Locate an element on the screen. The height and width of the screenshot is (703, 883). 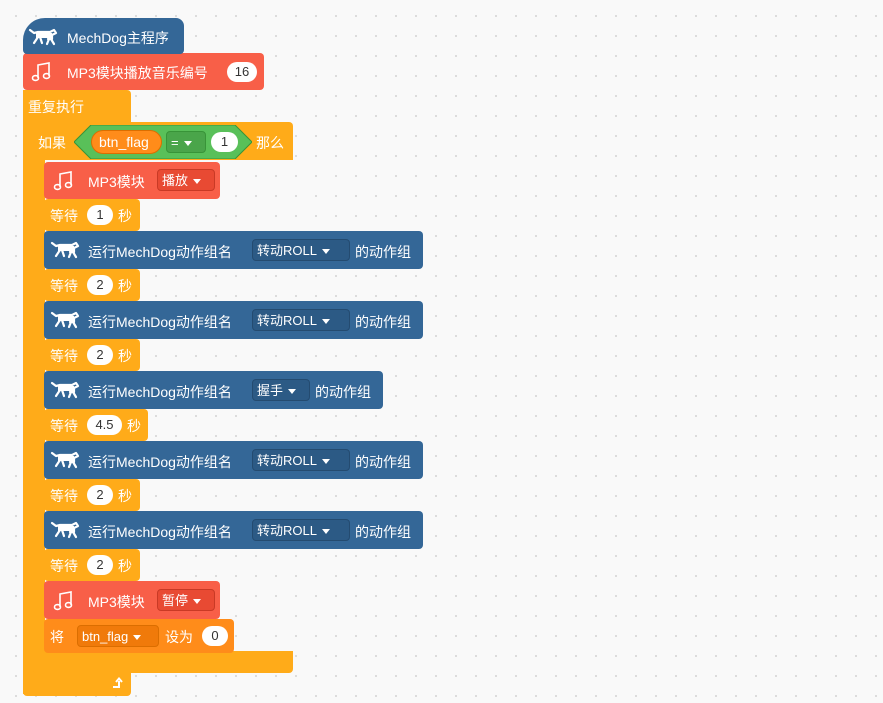
sec-label-5: 秒 is located at coordinates (125, 496).